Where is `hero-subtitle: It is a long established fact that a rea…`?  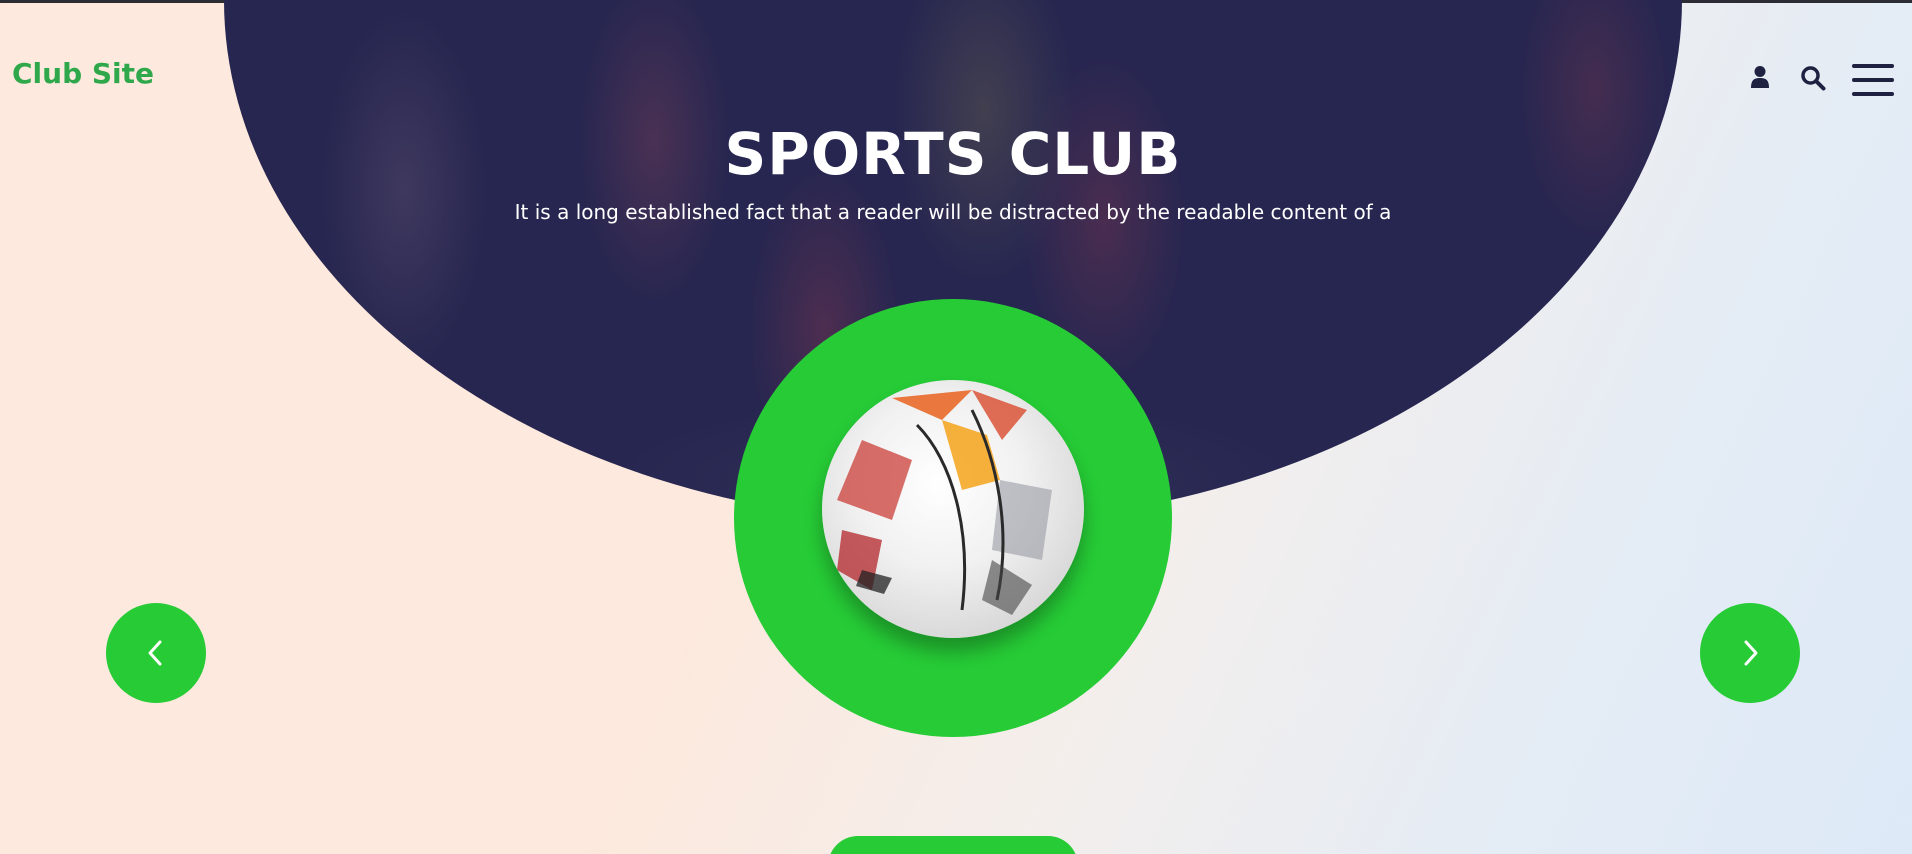 hero-subtitle: It is a long established fact that a rea… is located at coordinates (953, 212).